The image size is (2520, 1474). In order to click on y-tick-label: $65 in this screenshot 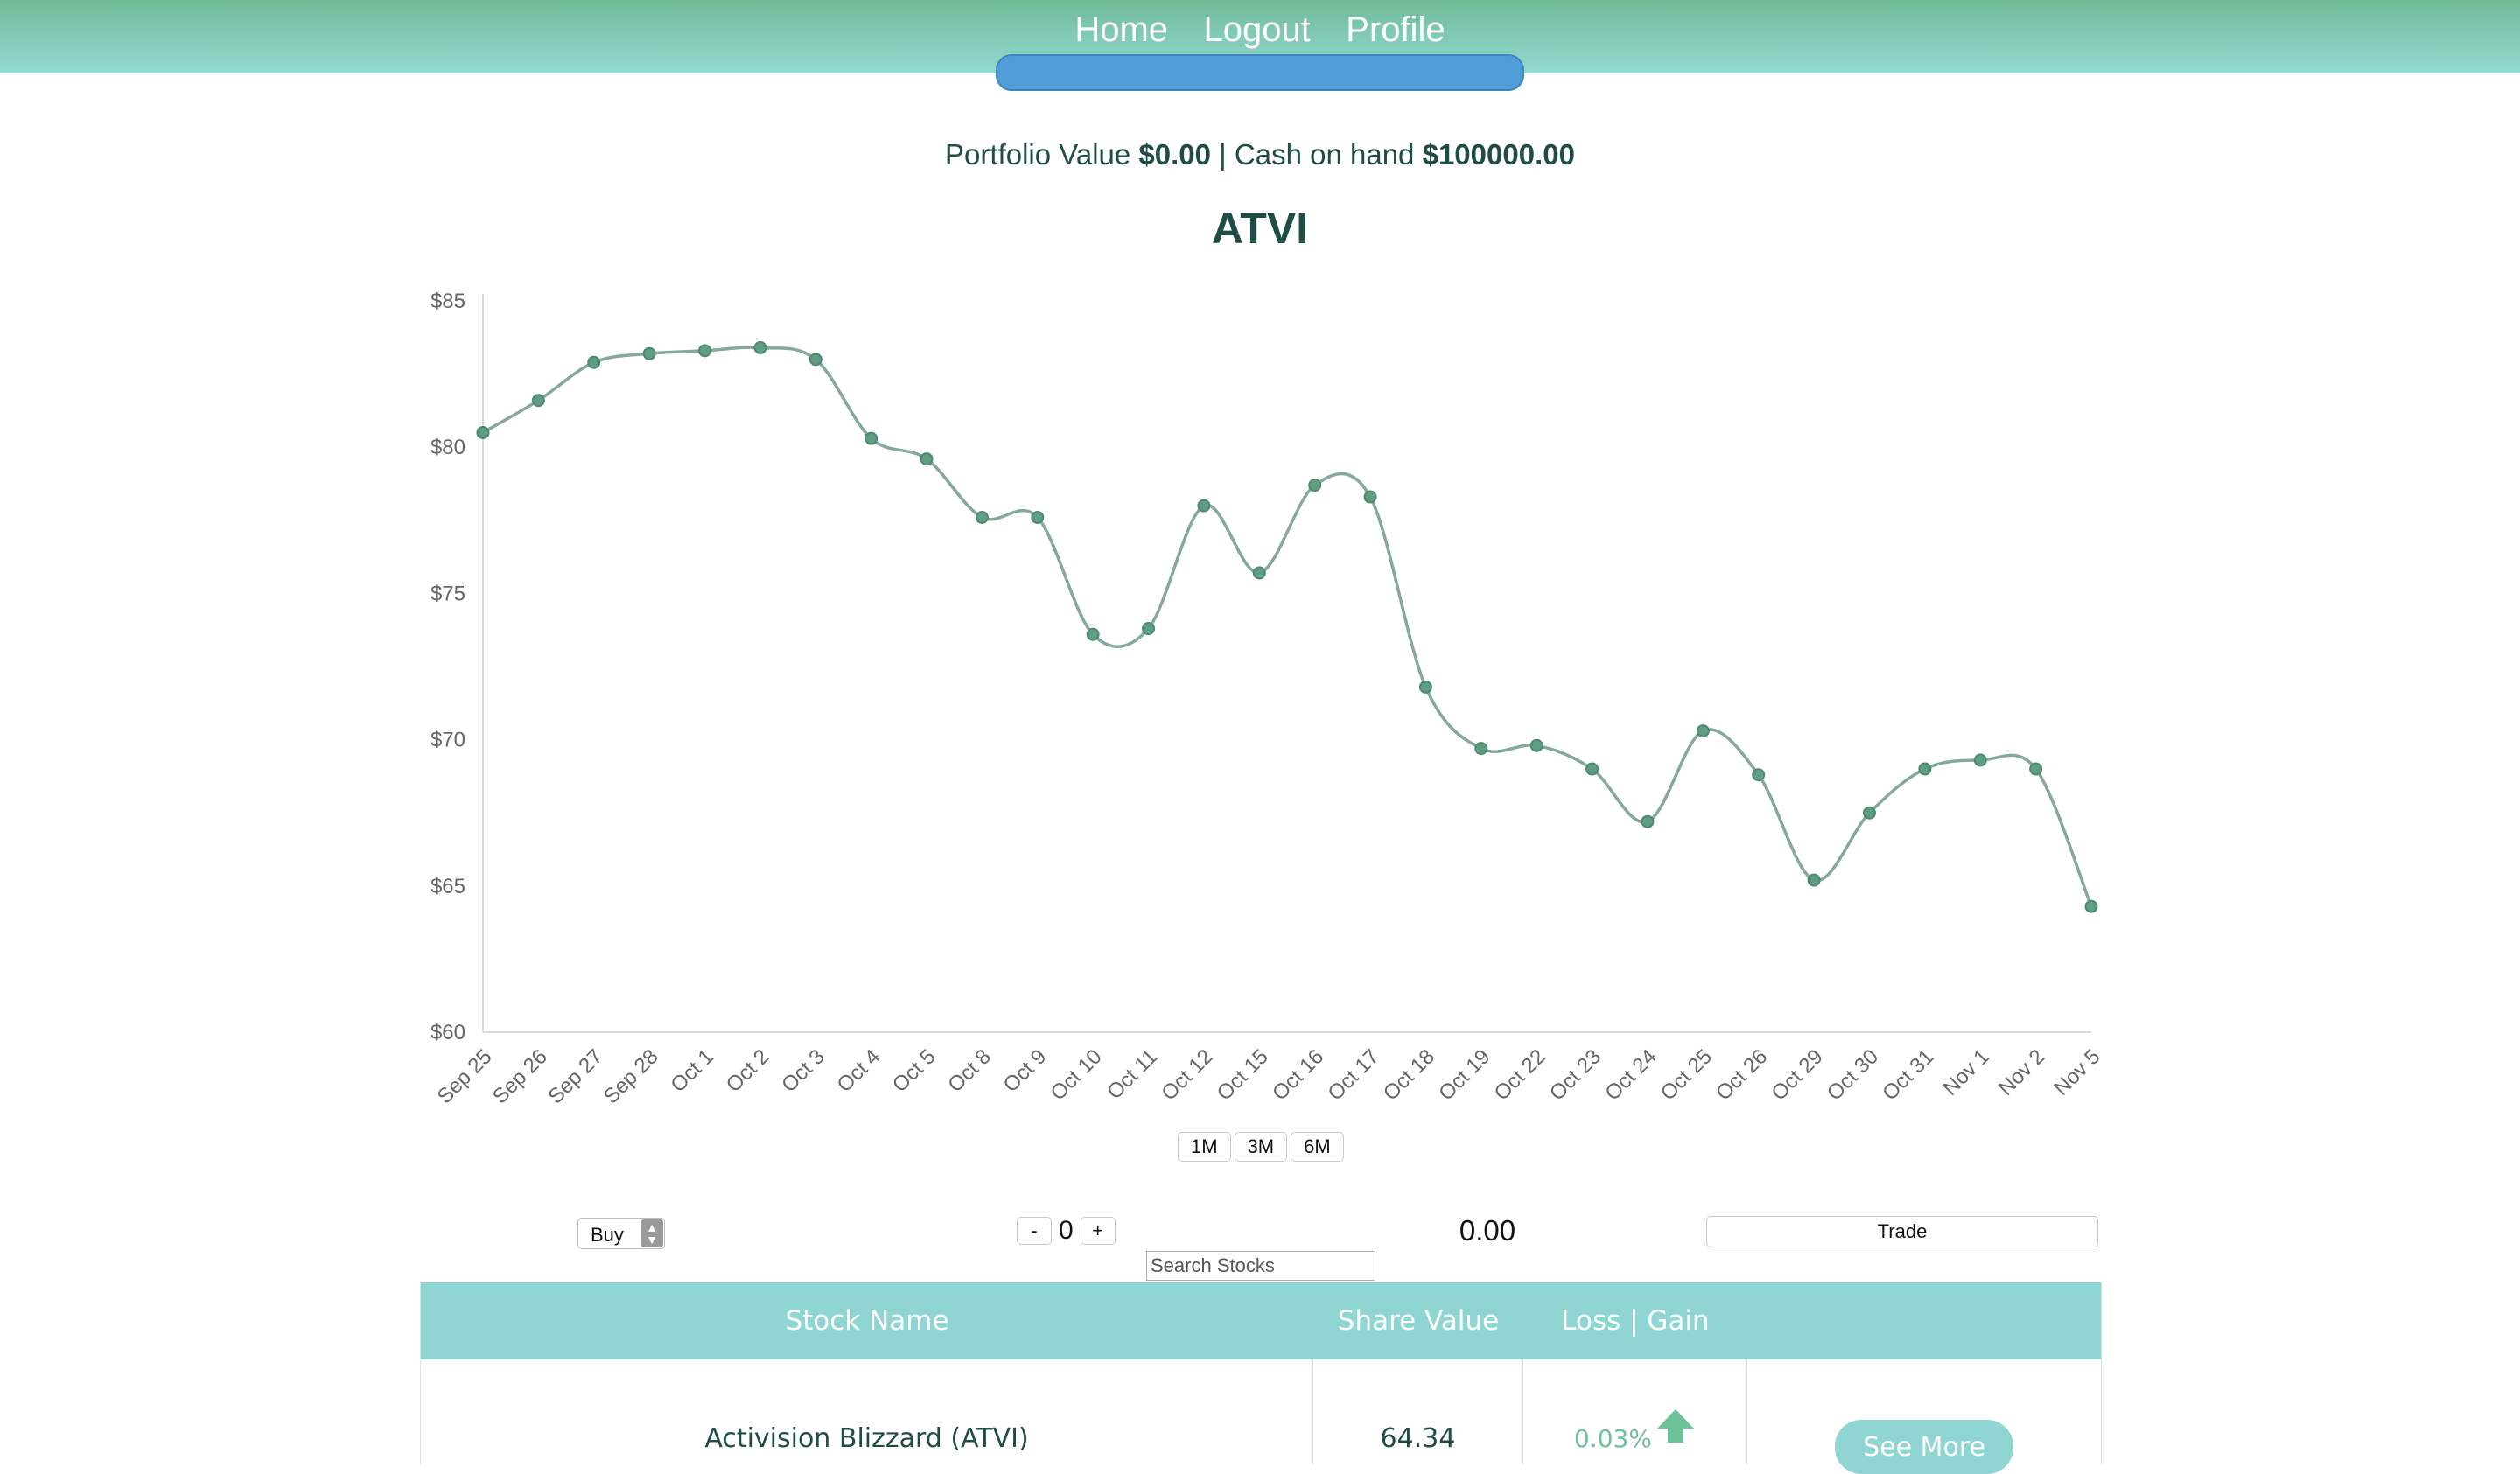, I will do `click(448, 886)`.